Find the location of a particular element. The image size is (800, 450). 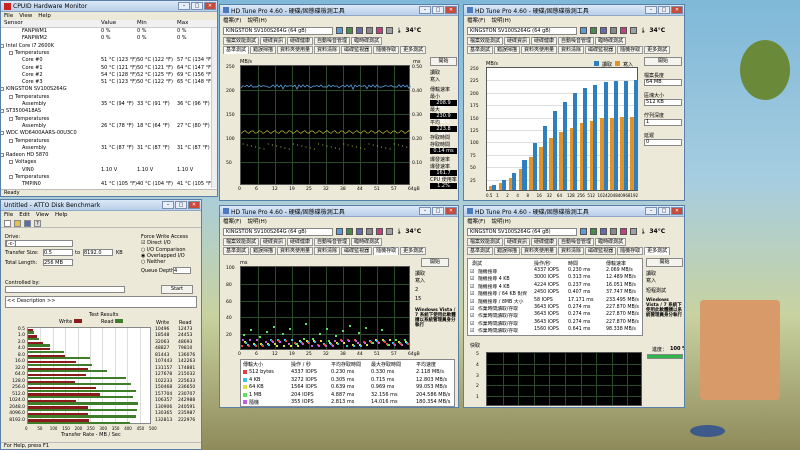

hwmonitor-titlebar: CPUID Hardware Monitor – □ ✕ is located at coordinates (109, 6).